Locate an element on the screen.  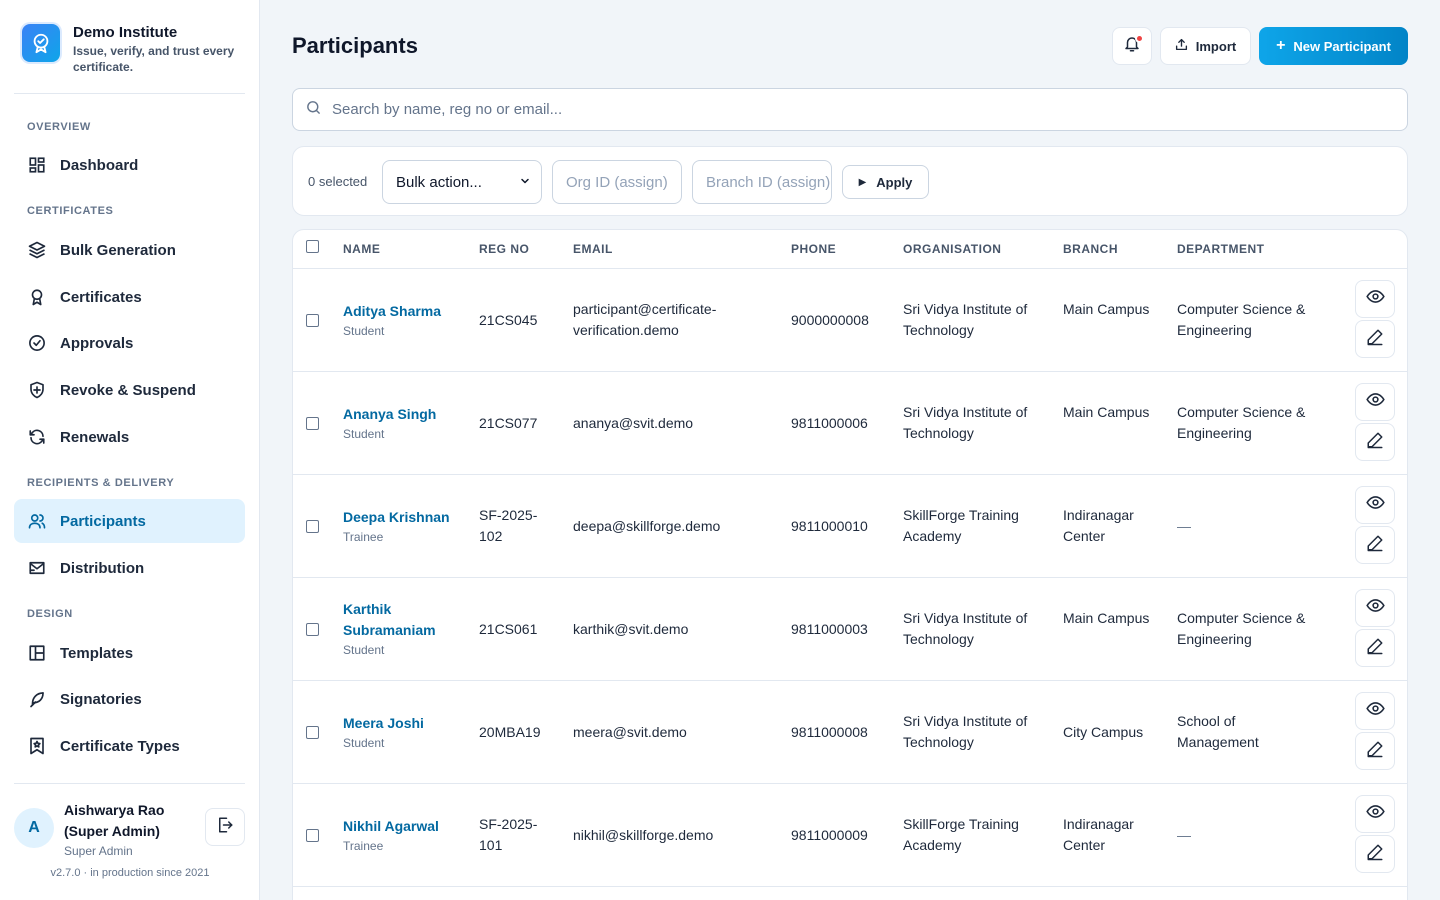
branch: Indiranagar Center is located at coordinates (1098, 525).